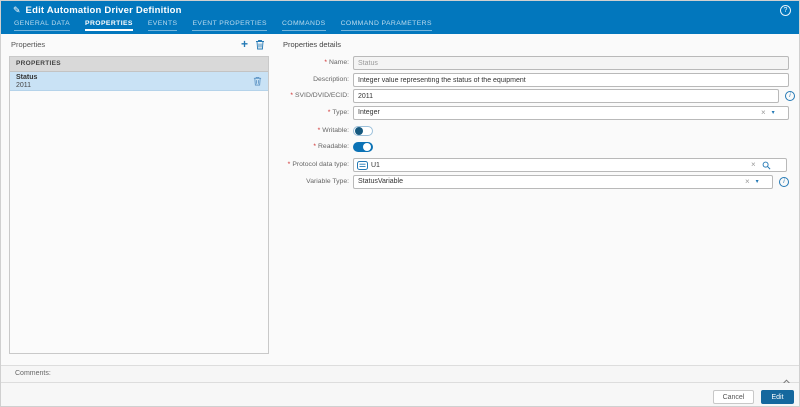  What do you see at coordinates (375, 165) in the screenshot?
I see `protocol-data-type-value: U1` at bounding box center [375, 165].